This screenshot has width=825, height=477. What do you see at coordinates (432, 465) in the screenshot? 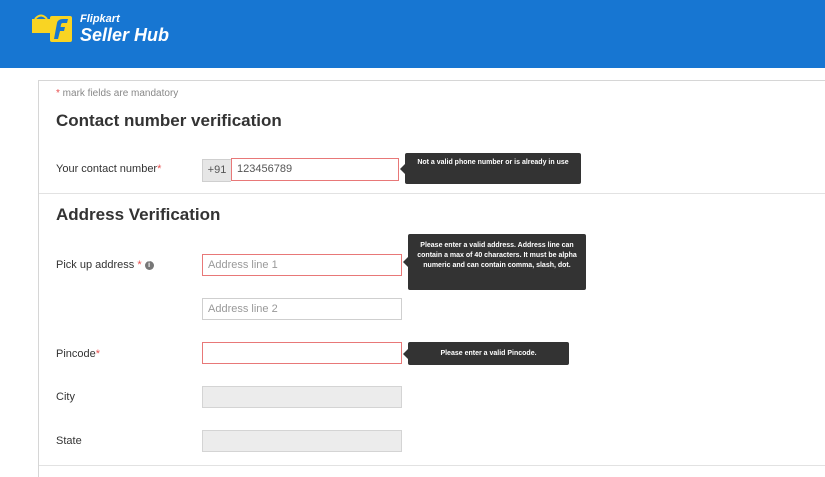
I see `bottom-divider` at bounding box center [432, 465].